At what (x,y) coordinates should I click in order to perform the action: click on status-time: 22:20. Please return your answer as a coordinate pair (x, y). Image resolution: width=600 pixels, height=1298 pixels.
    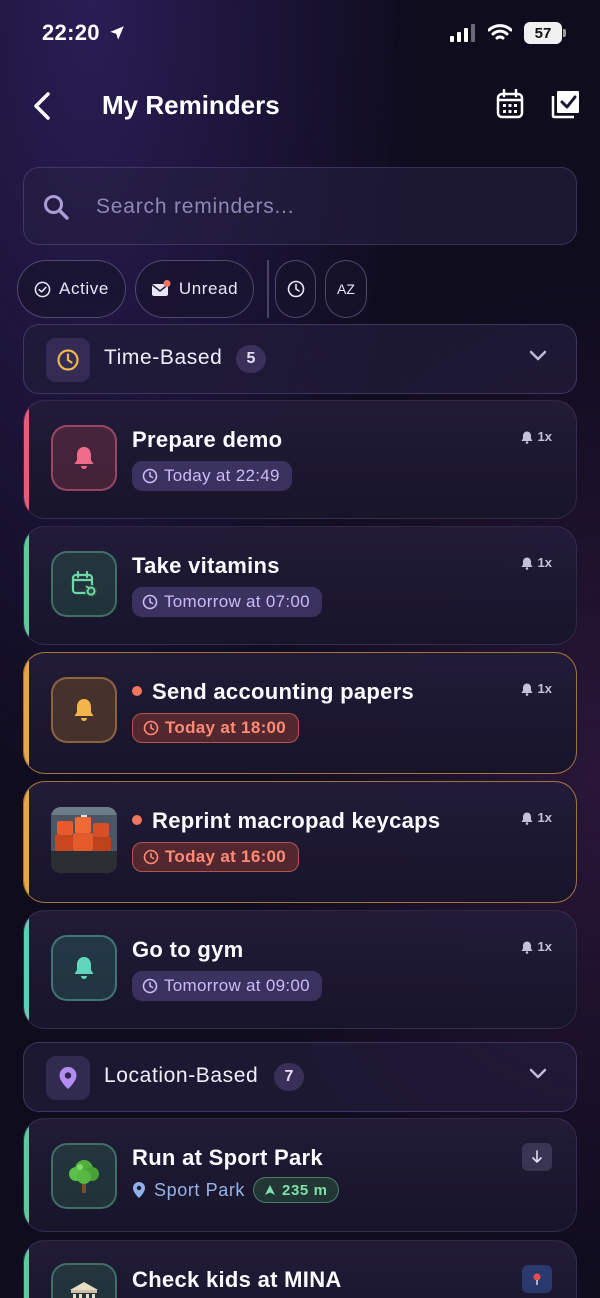
    Looking at the image, I should click on (84, 33).